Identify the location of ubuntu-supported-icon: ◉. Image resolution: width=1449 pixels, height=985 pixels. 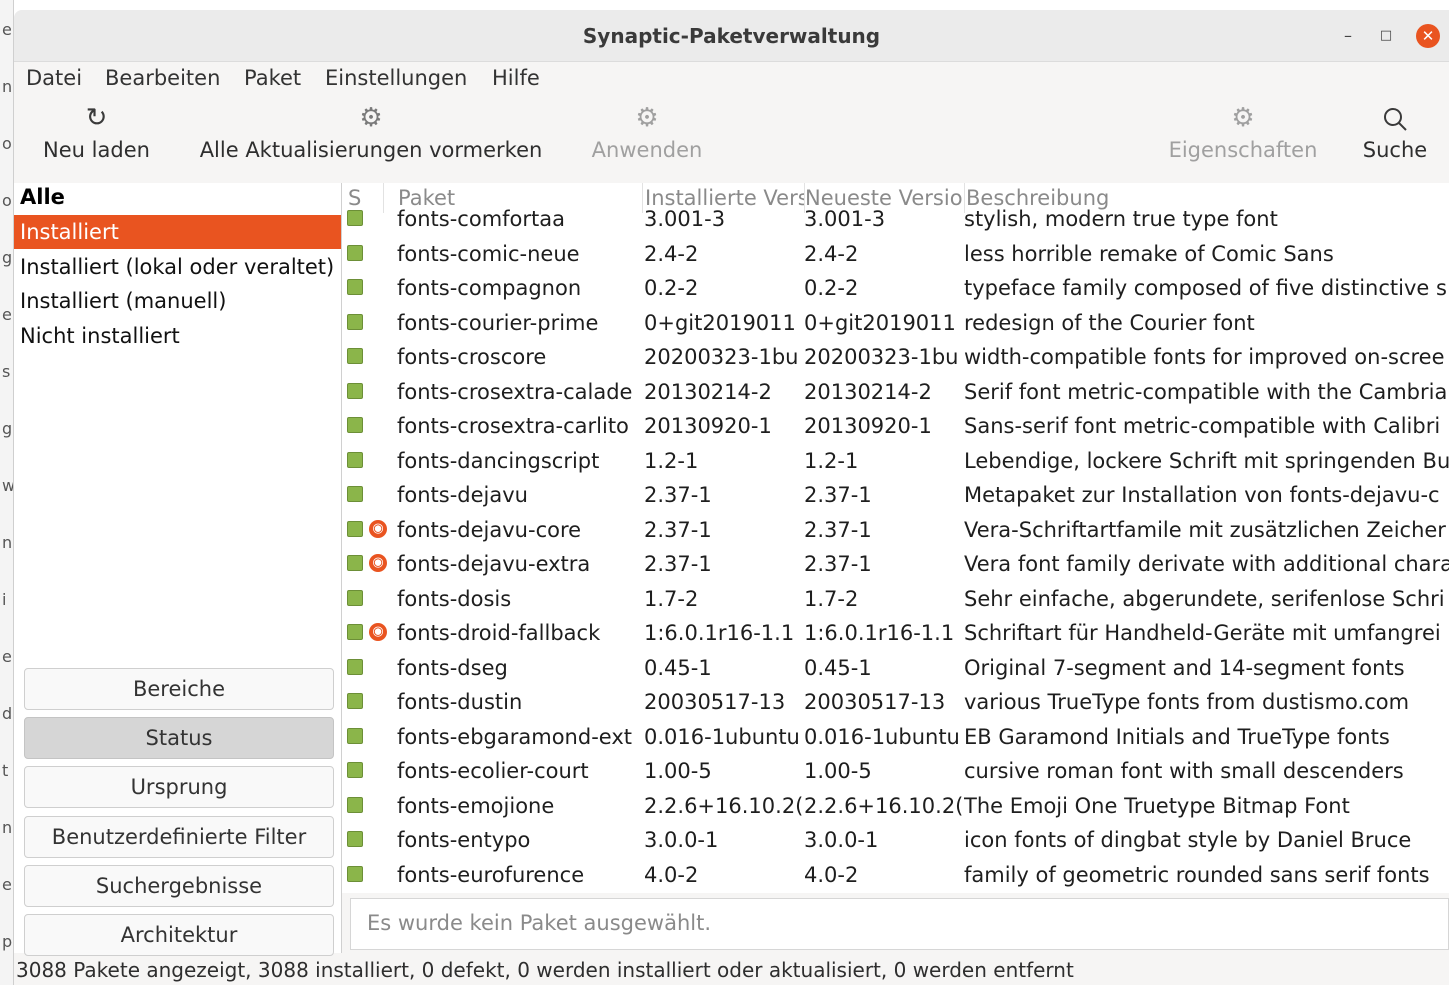
(378, 632).